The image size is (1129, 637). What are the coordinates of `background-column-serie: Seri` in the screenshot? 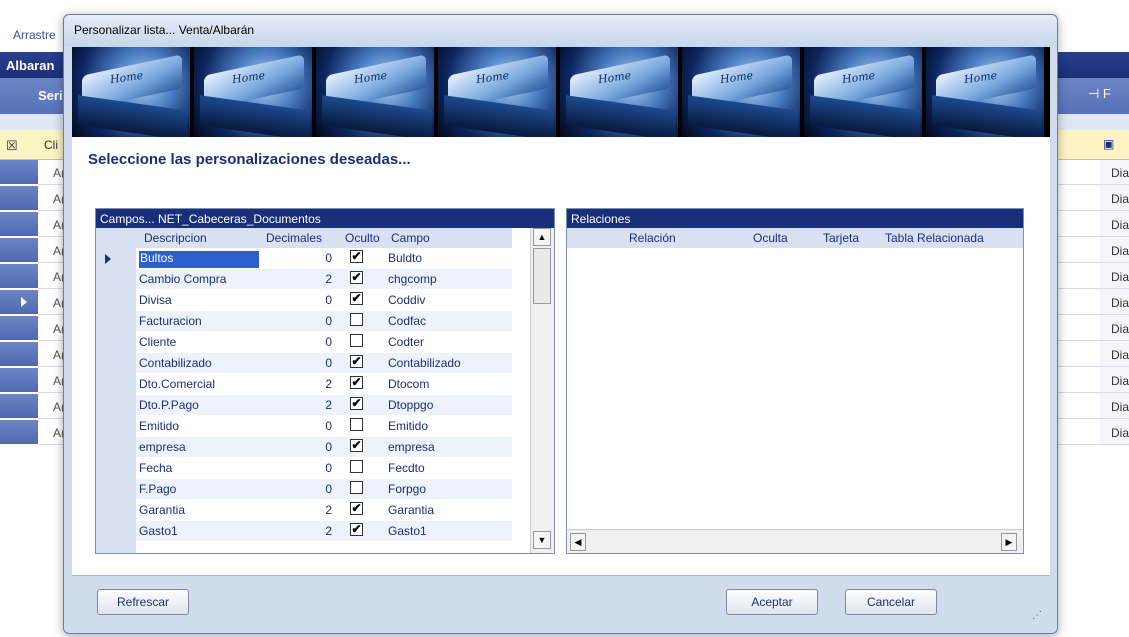 It's located at (50, 95).